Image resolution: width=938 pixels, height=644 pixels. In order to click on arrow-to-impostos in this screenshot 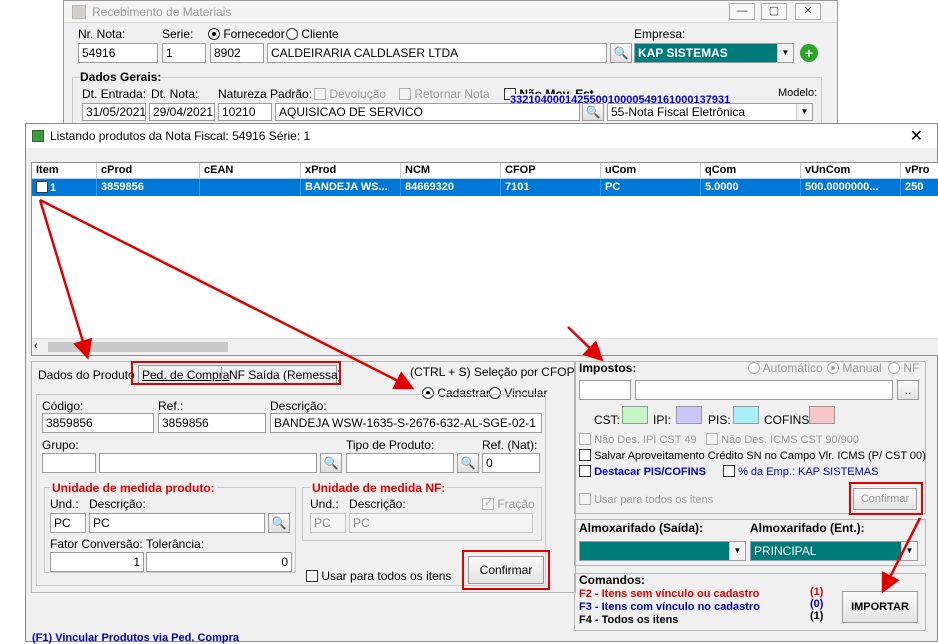, I will do `click(585, 344)`.